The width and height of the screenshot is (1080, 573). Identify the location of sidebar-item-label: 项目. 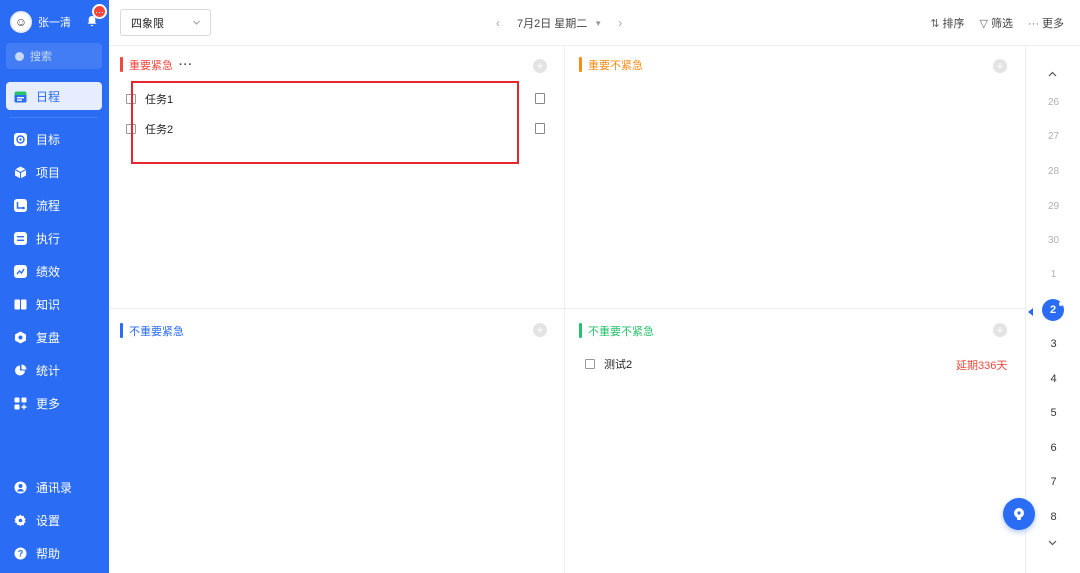
(48, 172).